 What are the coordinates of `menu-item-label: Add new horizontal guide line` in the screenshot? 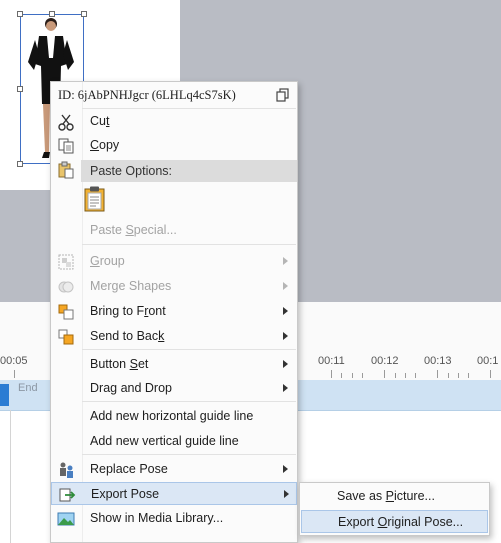 It's located at (172, 416).